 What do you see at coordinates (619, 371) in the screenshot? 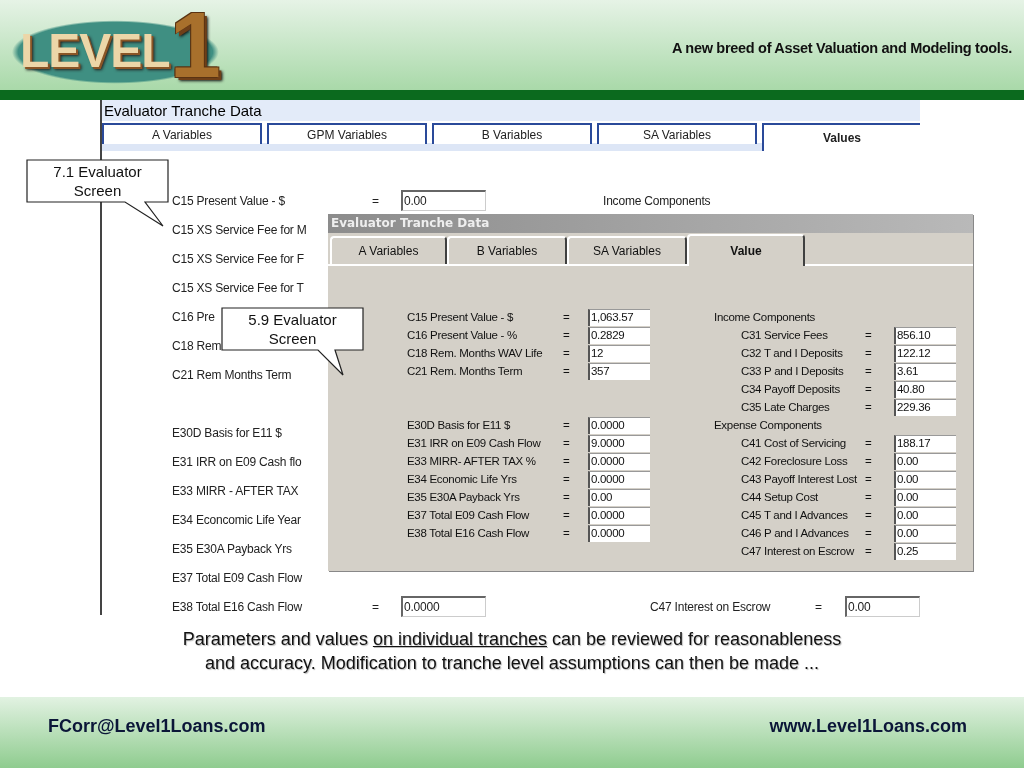
I see `value-field: 357` at bounding box center [619, 371].